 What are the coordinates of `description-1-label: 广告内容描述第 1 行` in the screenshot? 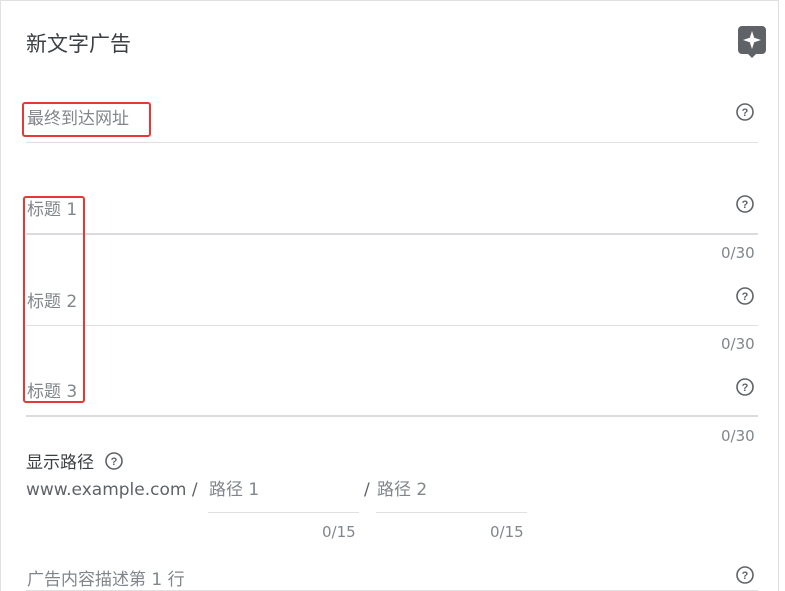 It's located at (106, 580).